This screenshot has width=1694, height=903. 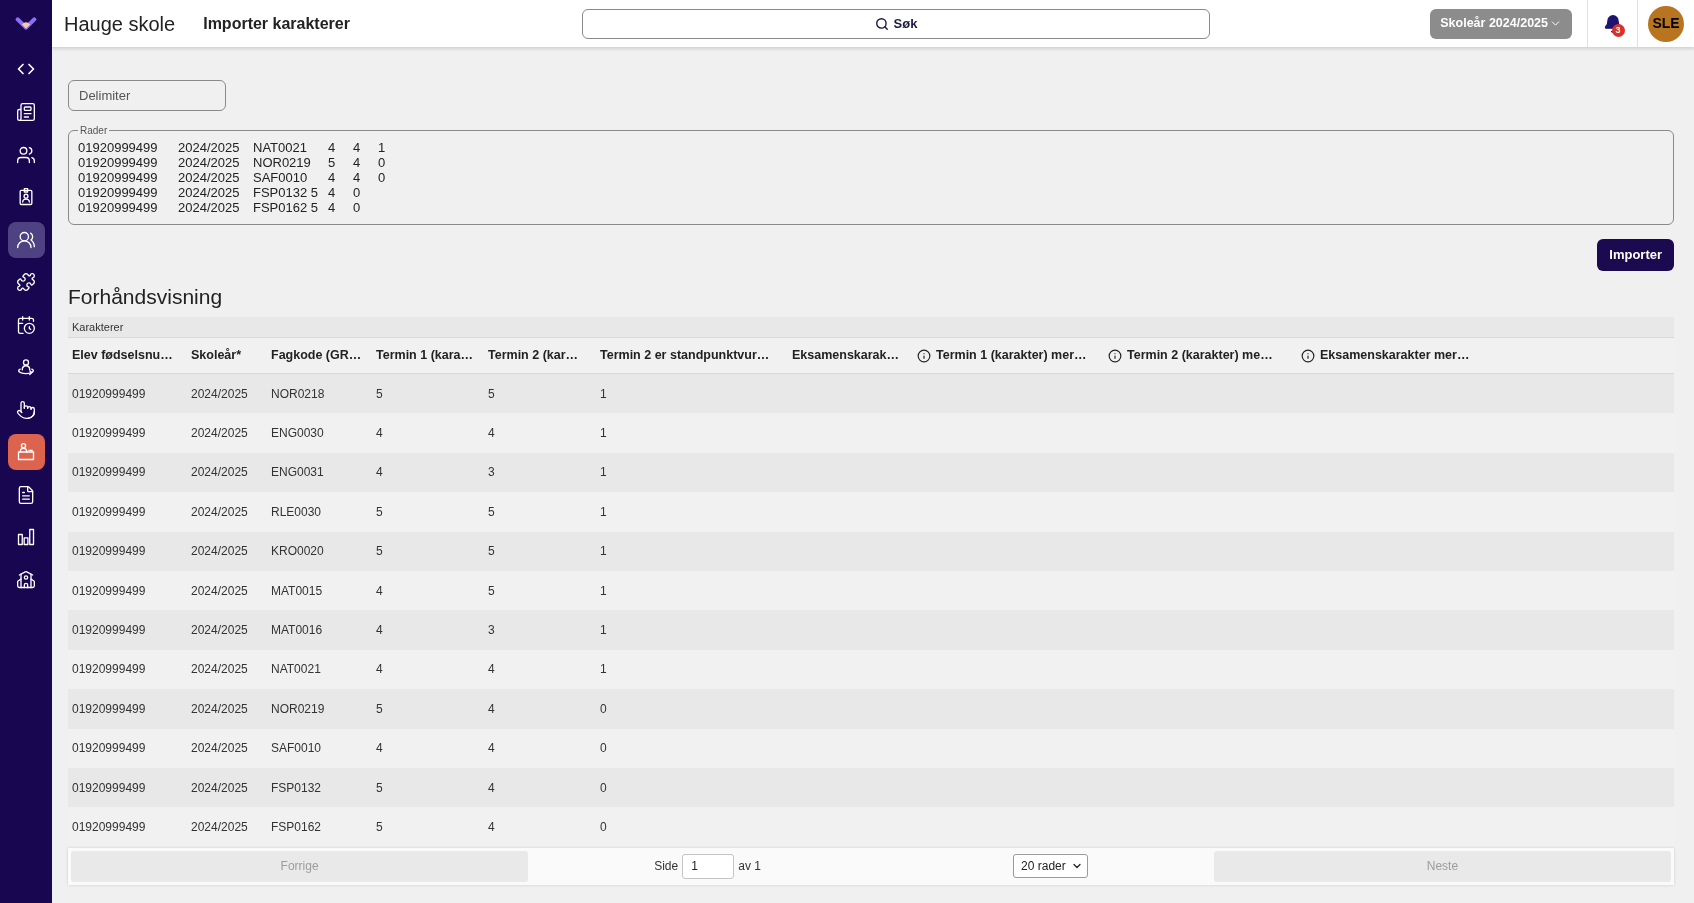 I want to click on table-cell-text: MAT0016, so click(x=297, y=631).